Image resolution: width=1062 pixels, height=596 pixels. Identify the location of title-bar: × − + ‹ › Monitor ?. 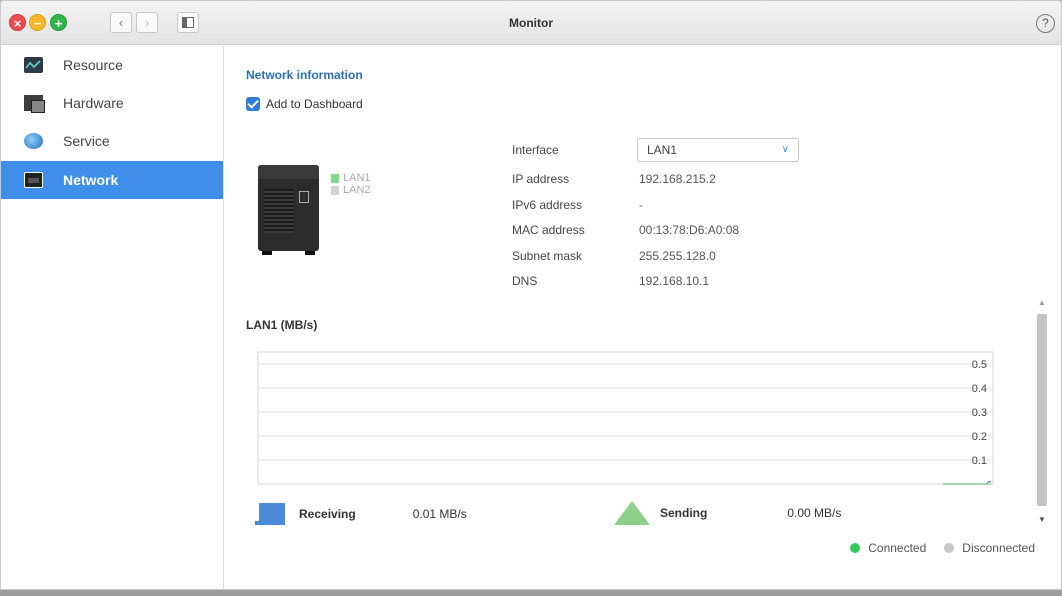
(531, 23).